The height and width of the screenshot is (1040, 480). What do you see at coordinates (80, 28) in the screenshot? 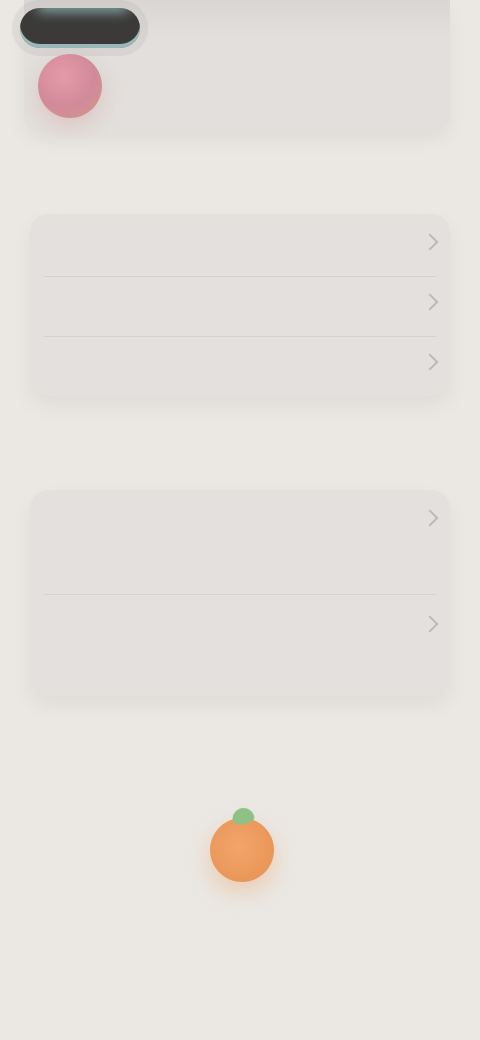
I see `top-action-pill` at bounding box center [80, 28].